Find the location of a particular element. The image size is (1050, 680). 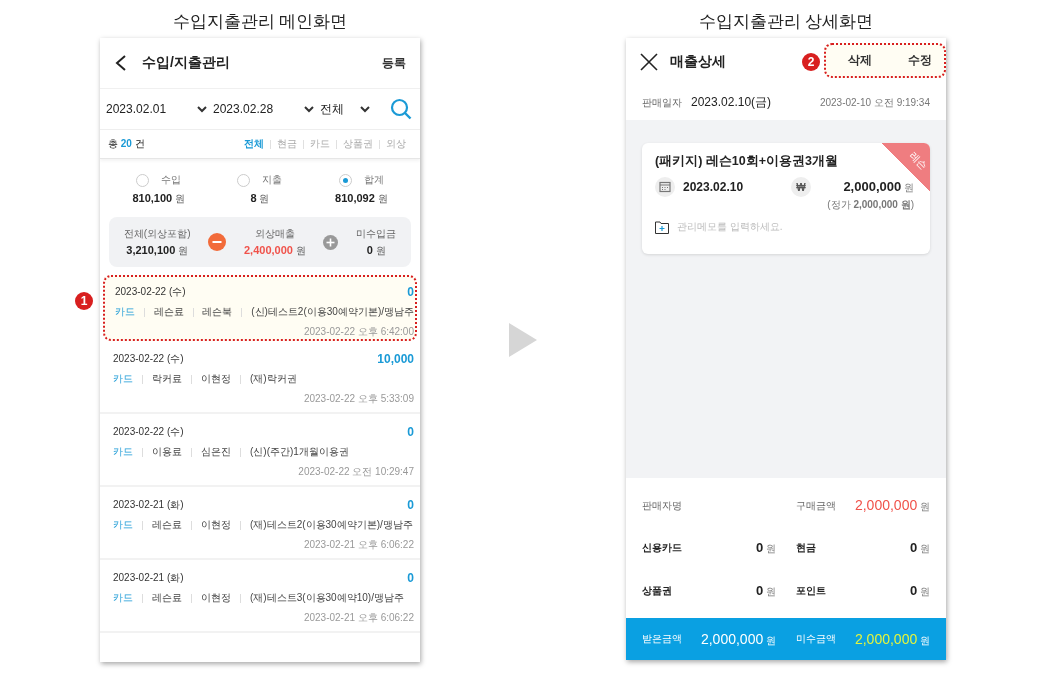

calendar-icon is located at coordinates (665, 187).